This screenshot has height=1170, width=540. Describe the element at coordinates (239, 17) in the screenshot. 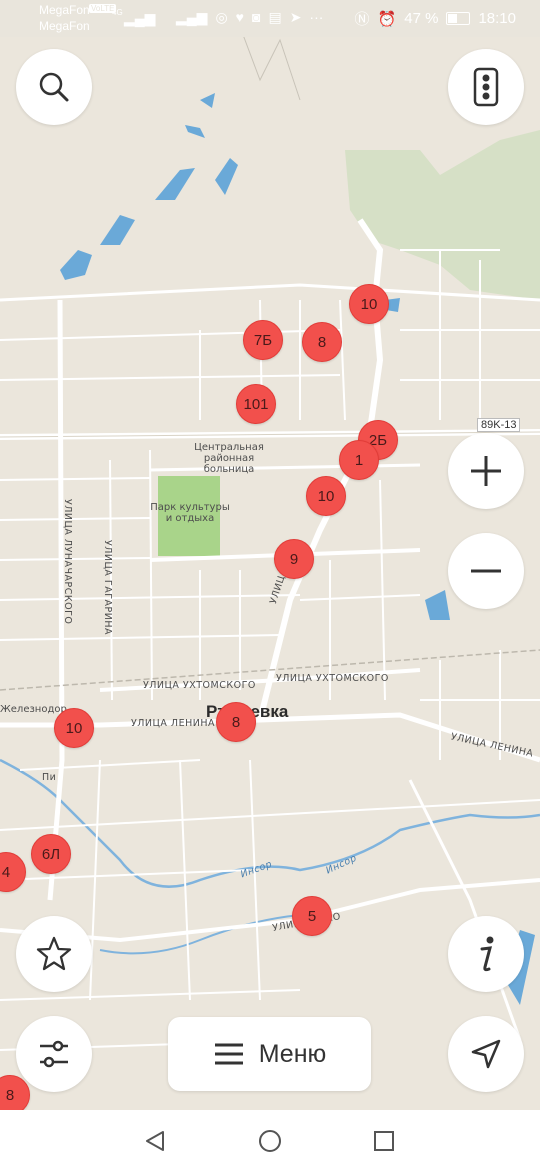

I see `heart-icon: ♥` at that location.